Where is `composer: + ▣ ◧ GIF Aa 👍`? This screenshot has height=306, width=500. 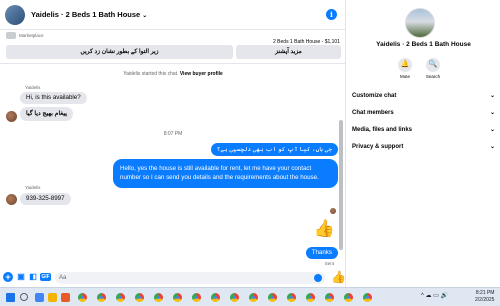
composer: + ▣ ◧ GIF Aa 👍 is located at coordinates (173, 278).